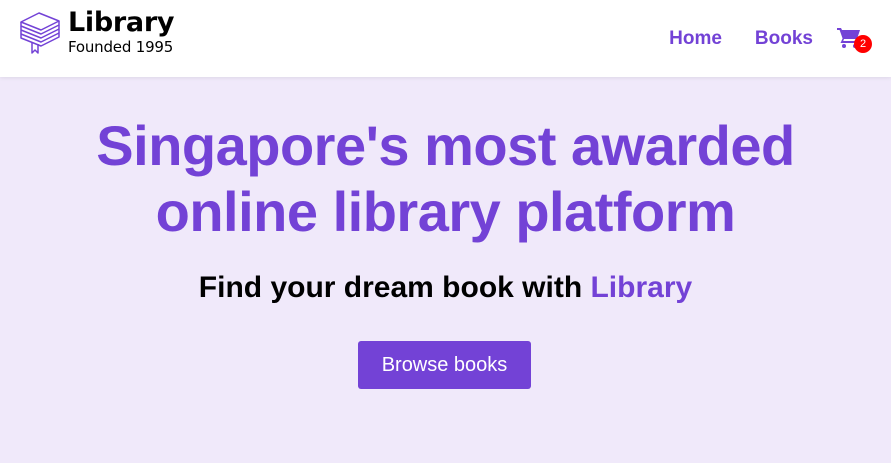  I want to click on hero-subtitle-text: Find your dream book with, so click(394, 287).